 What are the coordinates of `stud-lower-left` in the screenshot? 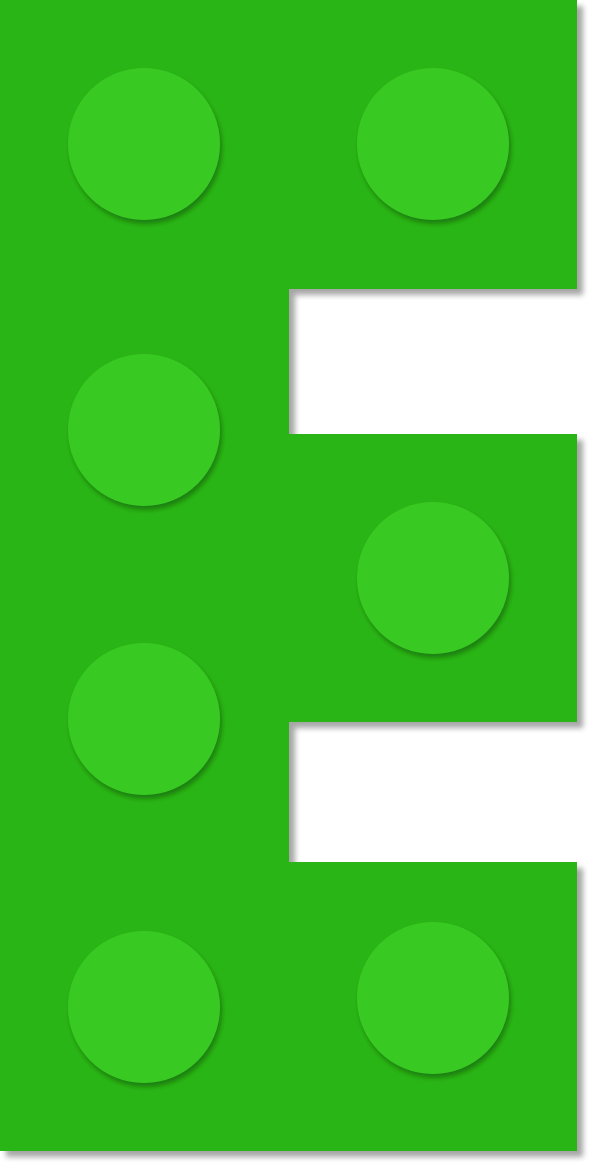 It's located at (144, 719).